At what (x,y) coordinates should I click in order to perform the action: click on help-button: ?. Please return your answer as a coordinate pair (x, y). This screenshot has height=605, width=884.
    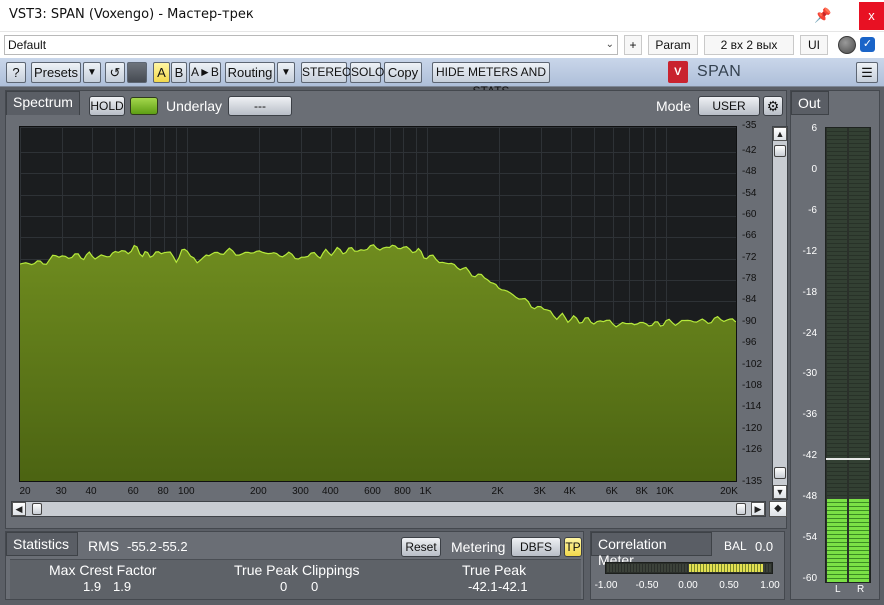
    Looking at the image, I should click on (16, 72).